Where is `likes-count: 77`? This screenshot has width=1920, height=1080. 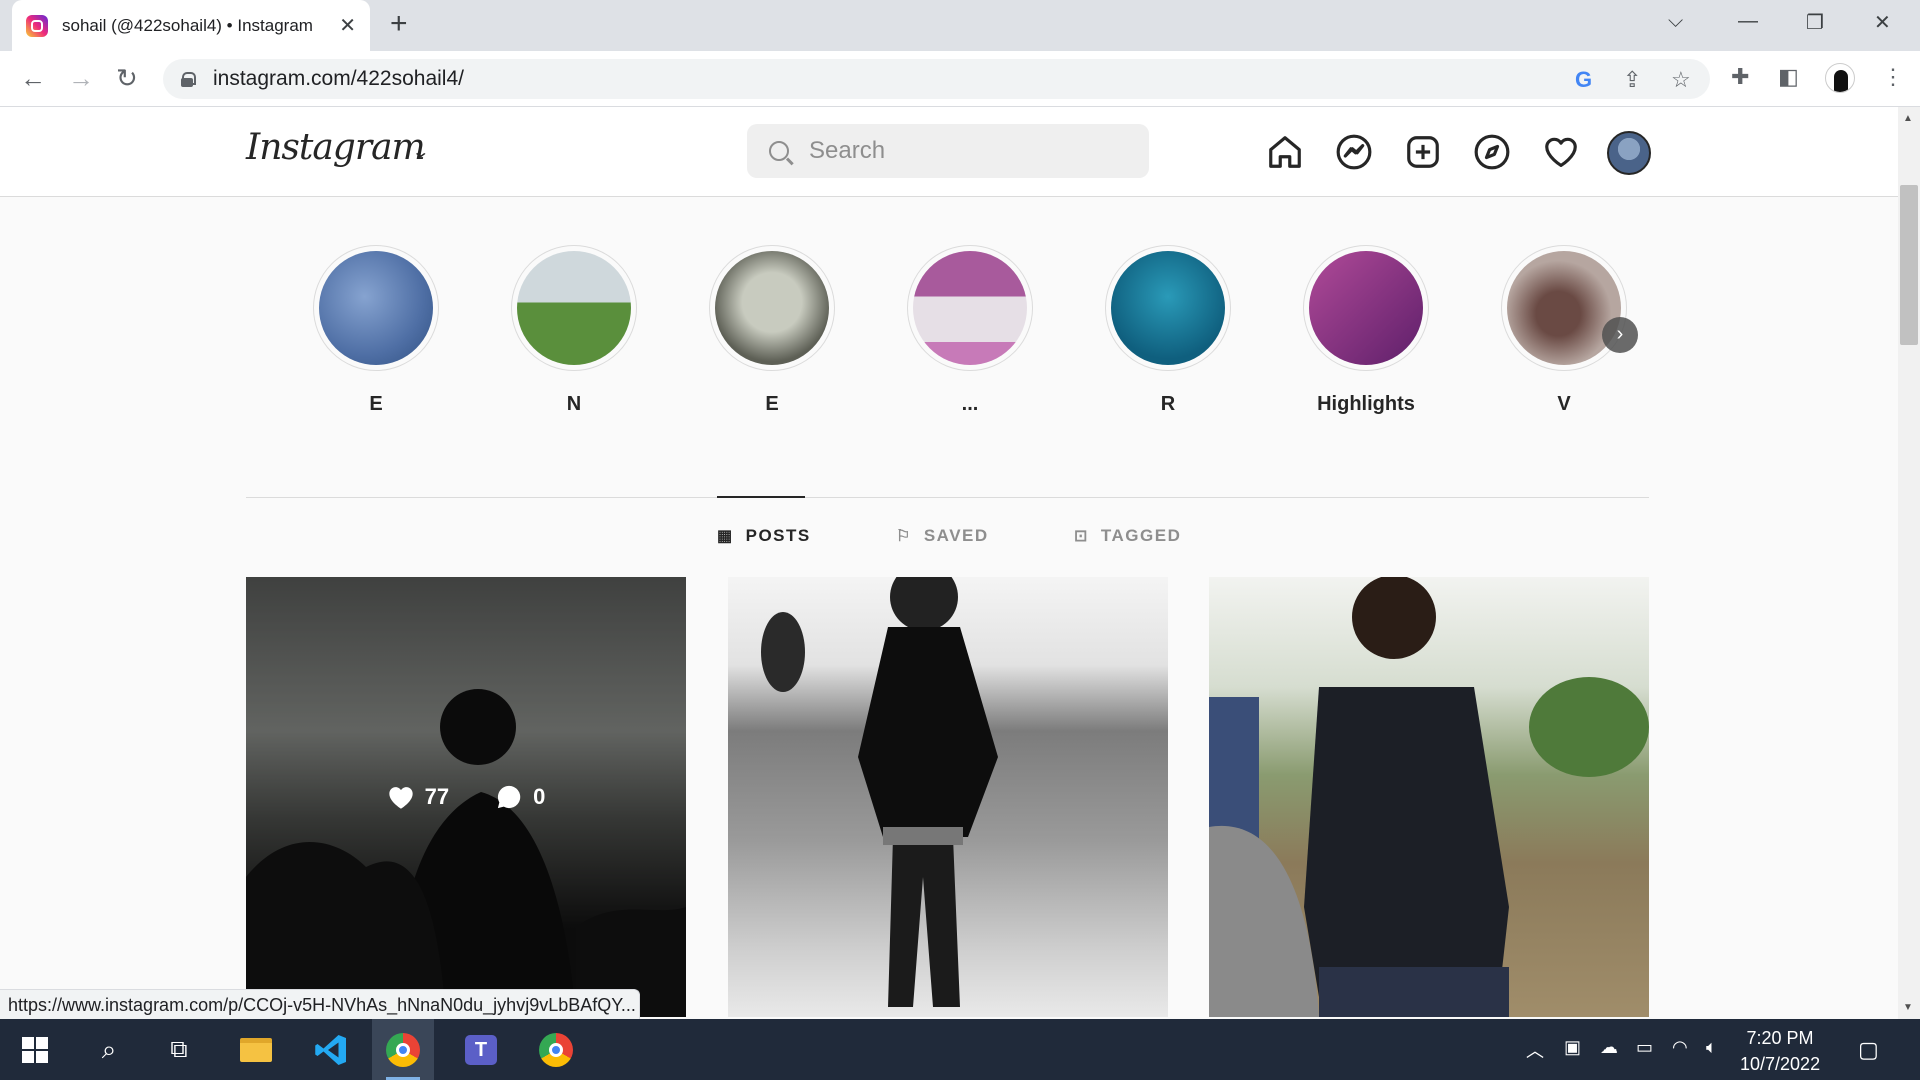
likes-count: 77 is located at coordinates (437, 796).